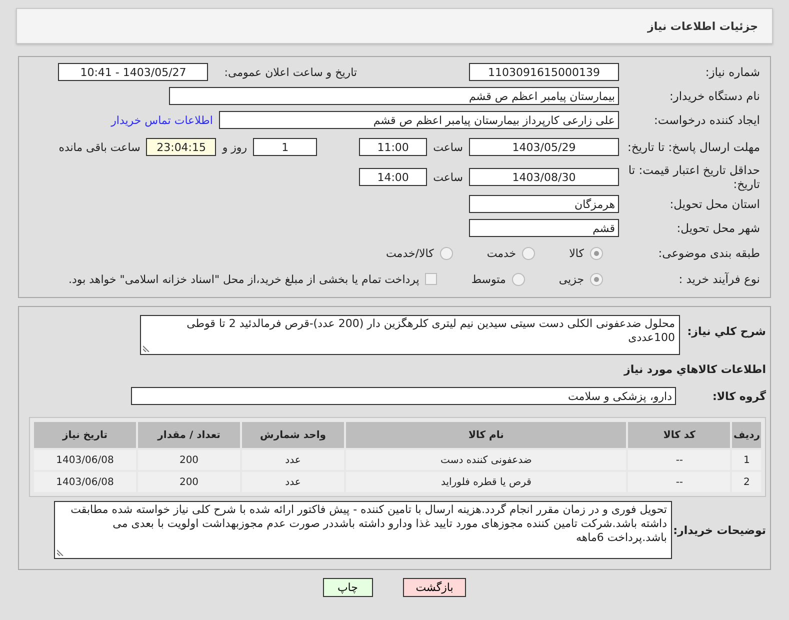 The height and width of the screenshot is (620, 789). I want to click on field-label: متوسط, so click(488, 279).